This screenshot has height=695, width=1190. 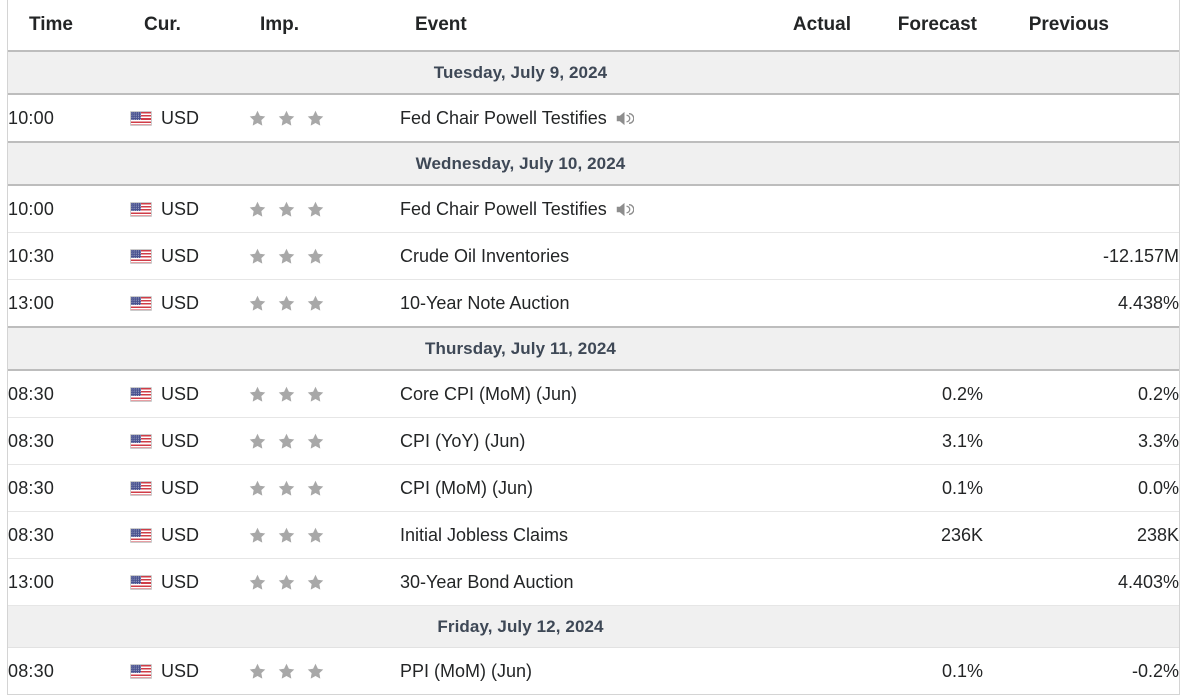 I want to click on cell-time: 08:30, so click(x=69, y=394).